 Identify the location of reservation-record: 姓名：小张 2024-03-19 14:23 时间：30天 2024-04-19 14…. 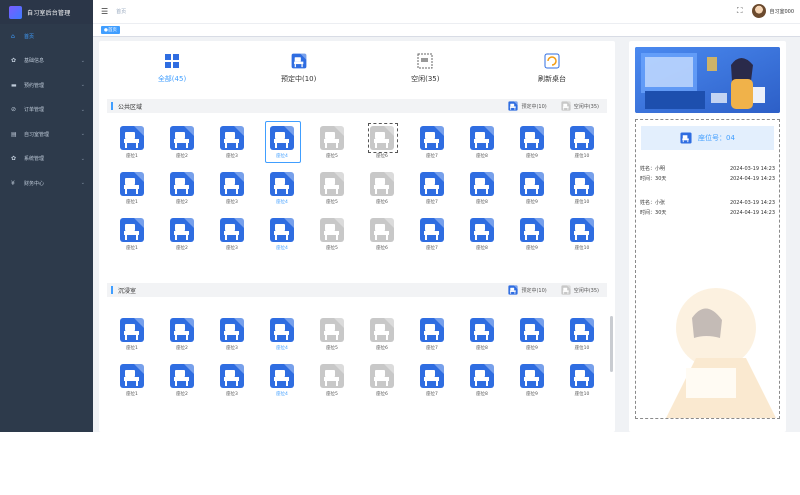
(707, 208).